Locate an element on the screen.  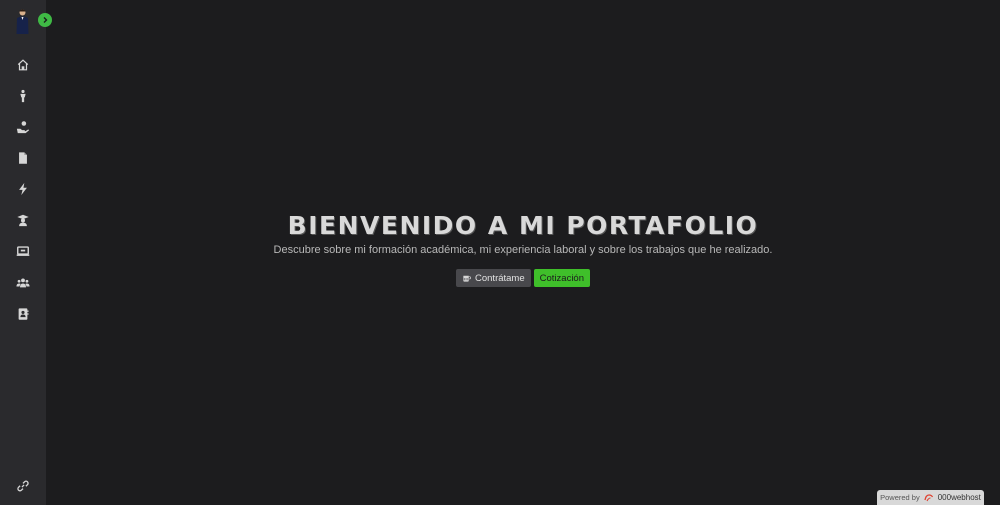
people-icon is located at coordinates (23, 283).